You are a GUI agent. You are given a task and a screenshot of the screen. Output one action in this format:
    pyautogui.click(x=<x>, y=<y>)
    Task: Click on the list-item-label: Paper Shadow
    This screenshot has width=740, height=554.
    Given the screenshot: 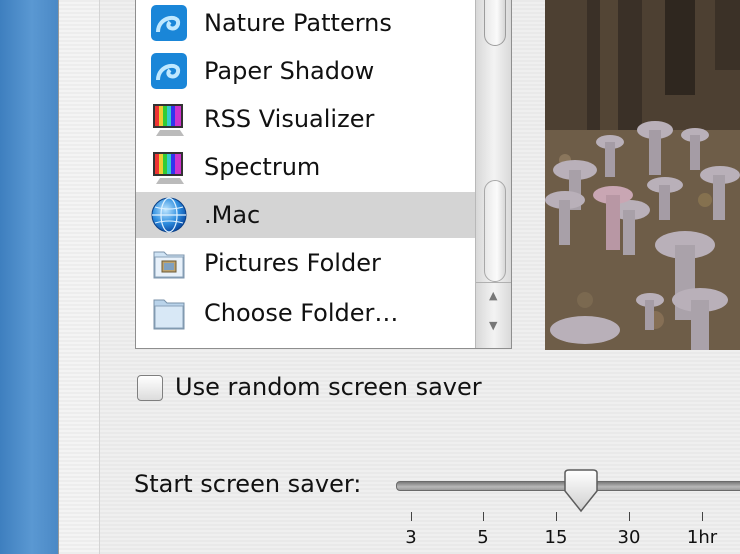 What is the action you would take?
    pyautogui.click(x=289, y=71)
    